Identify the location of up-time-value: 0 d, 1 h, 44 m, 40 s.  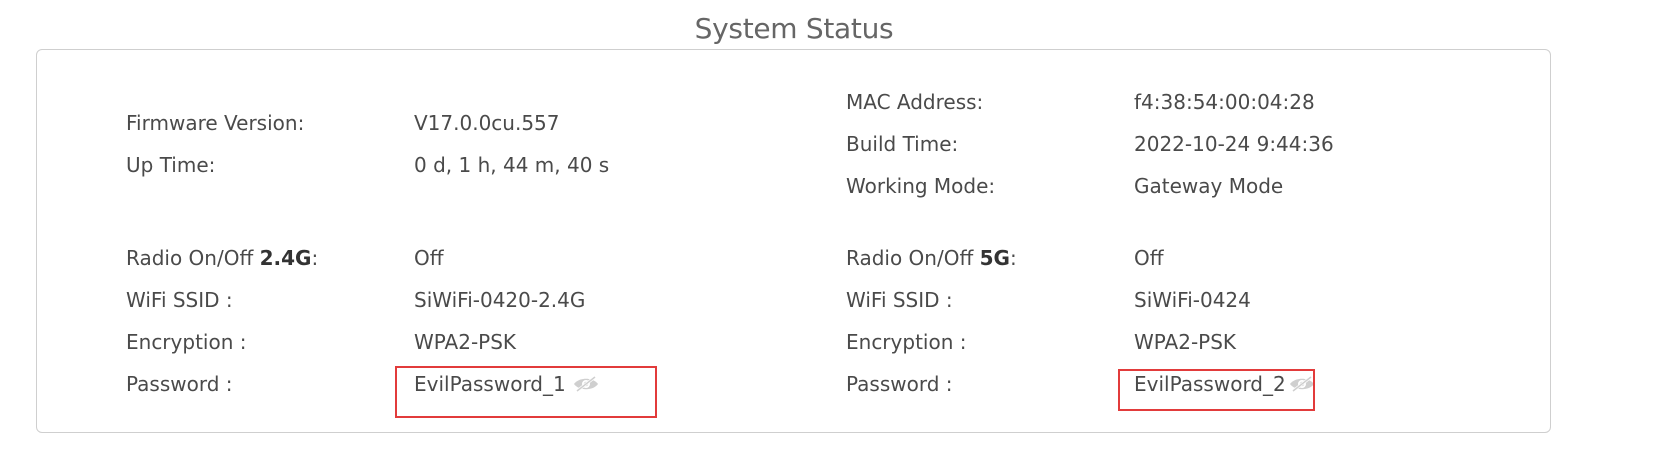
(512, 165).